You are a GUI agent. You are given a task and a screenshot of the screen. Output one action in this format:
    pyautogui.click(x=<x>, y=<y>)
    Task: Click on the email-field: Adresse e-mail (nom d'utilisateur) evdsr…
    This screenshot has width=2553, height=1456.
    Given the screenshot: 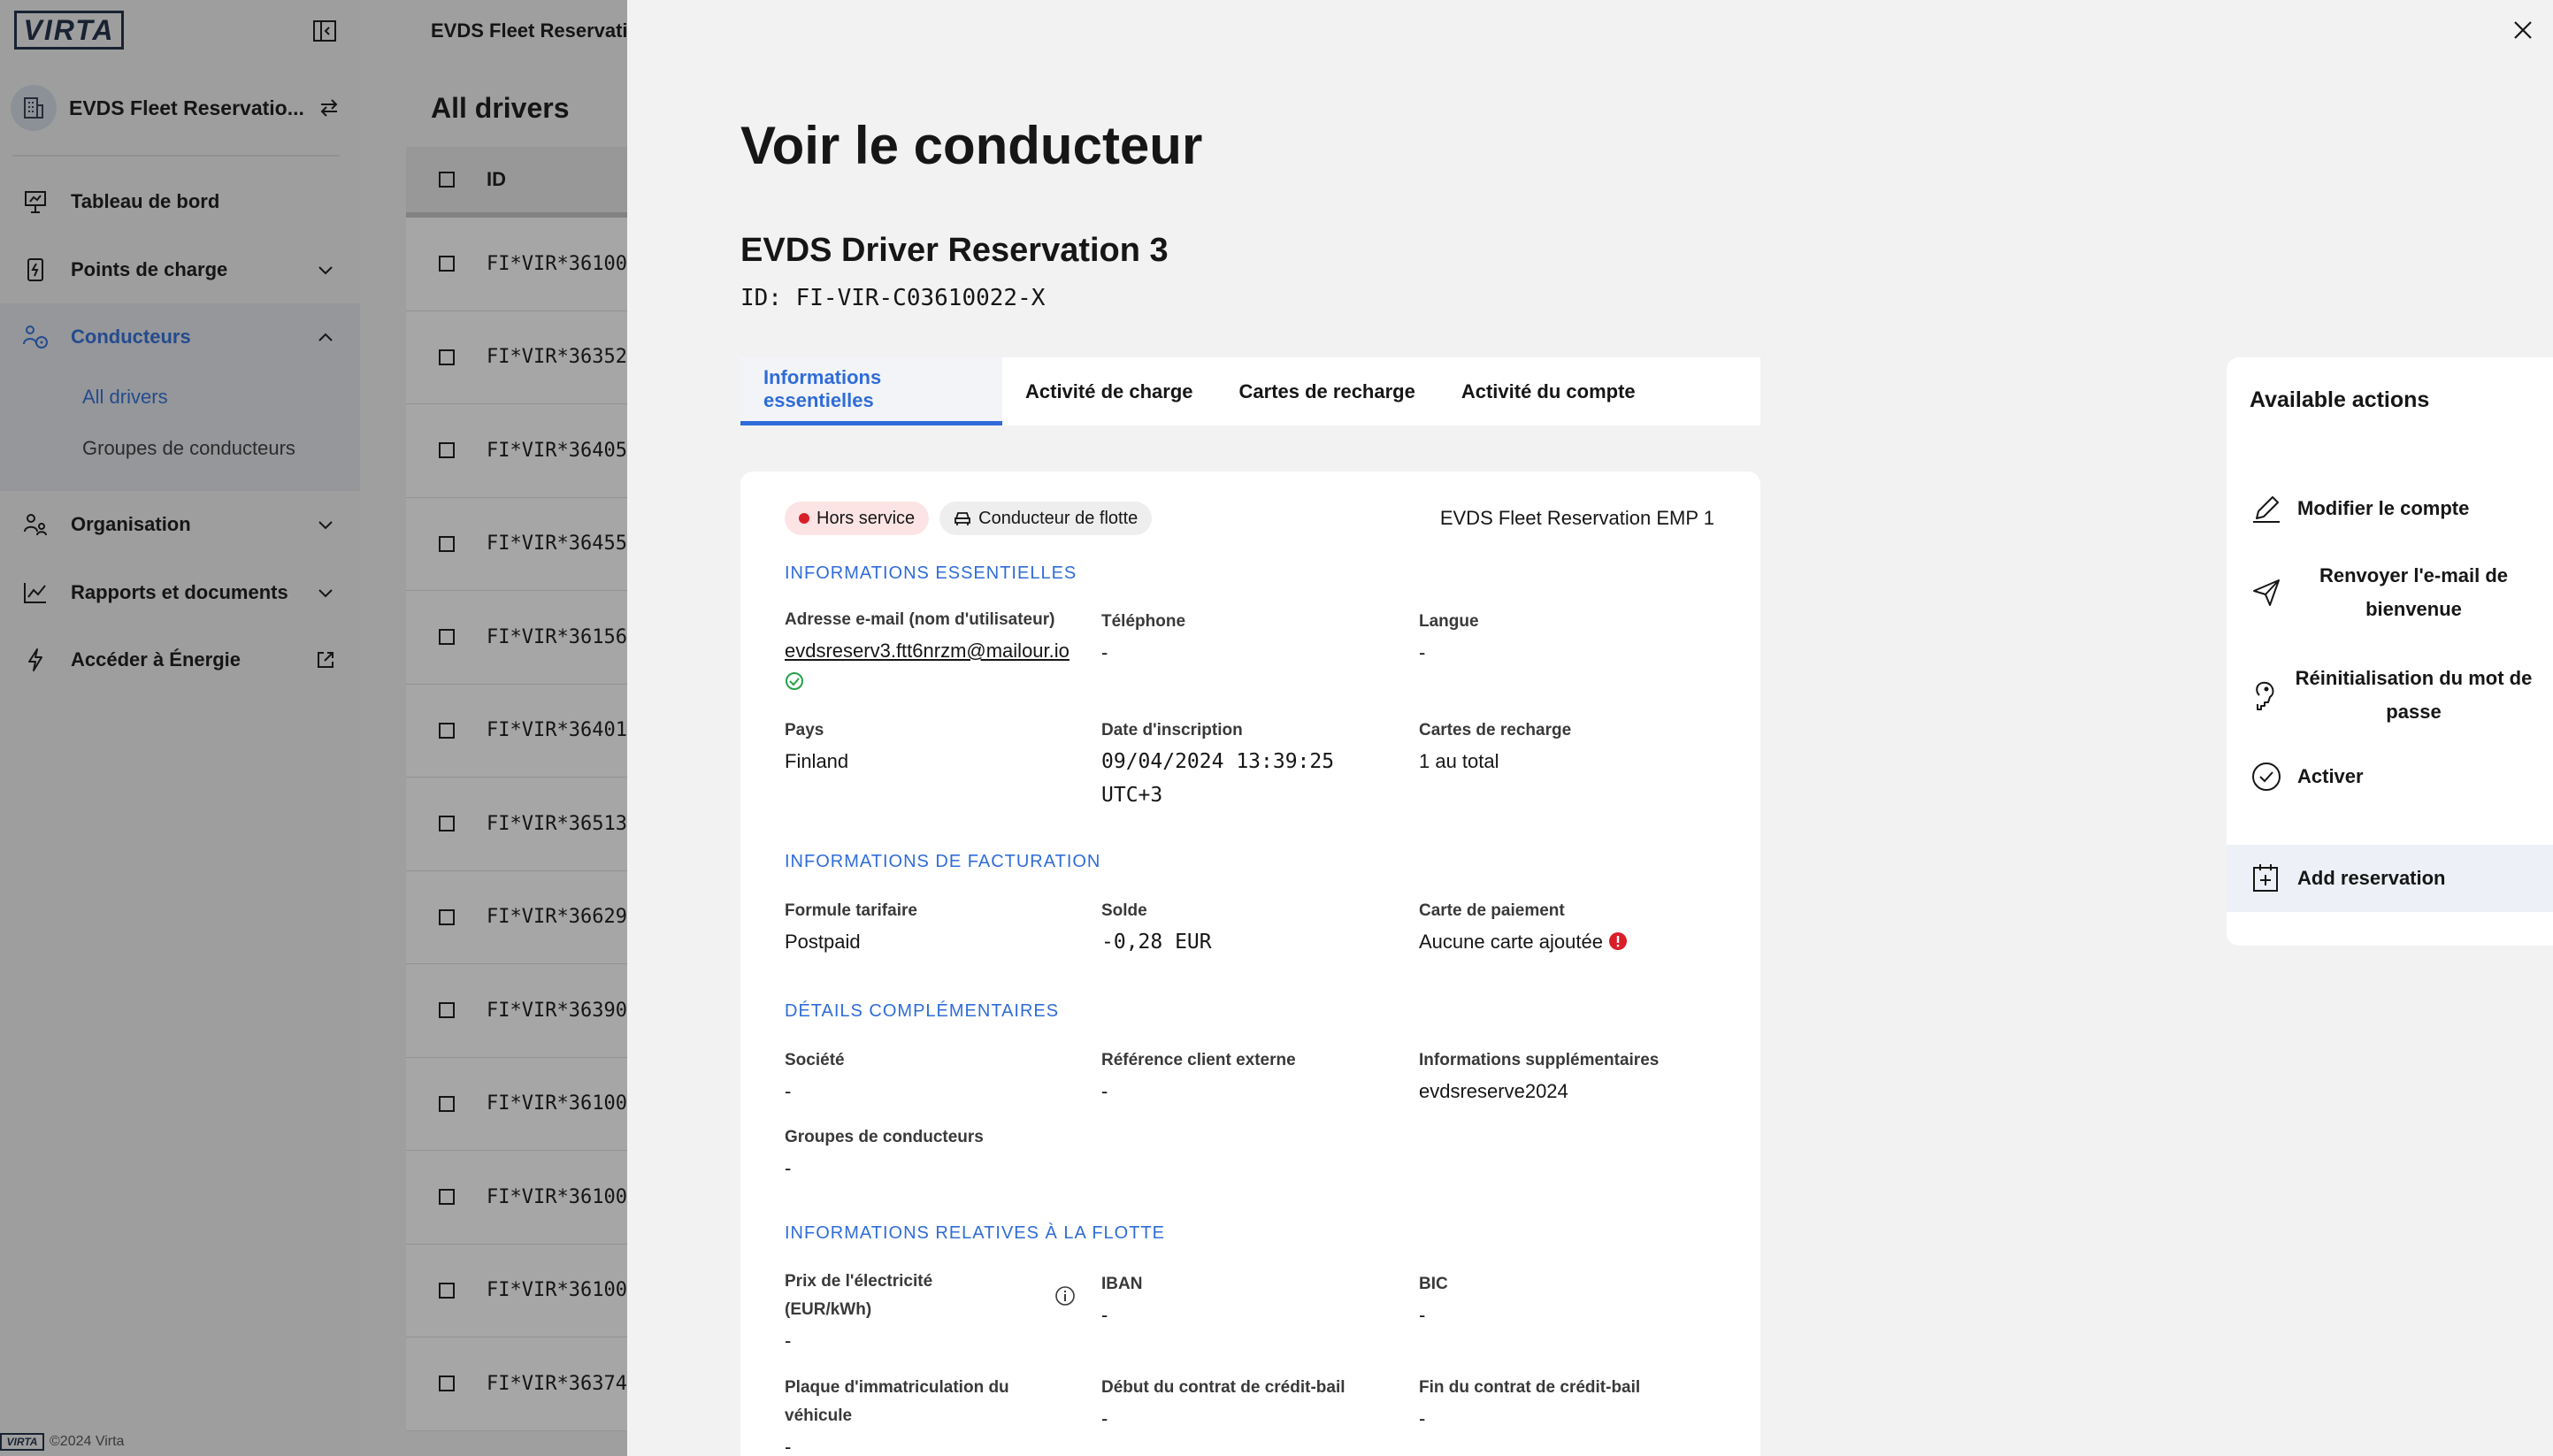 What is the action you would take?
    pyautogui.click(x=931, y=653)
    